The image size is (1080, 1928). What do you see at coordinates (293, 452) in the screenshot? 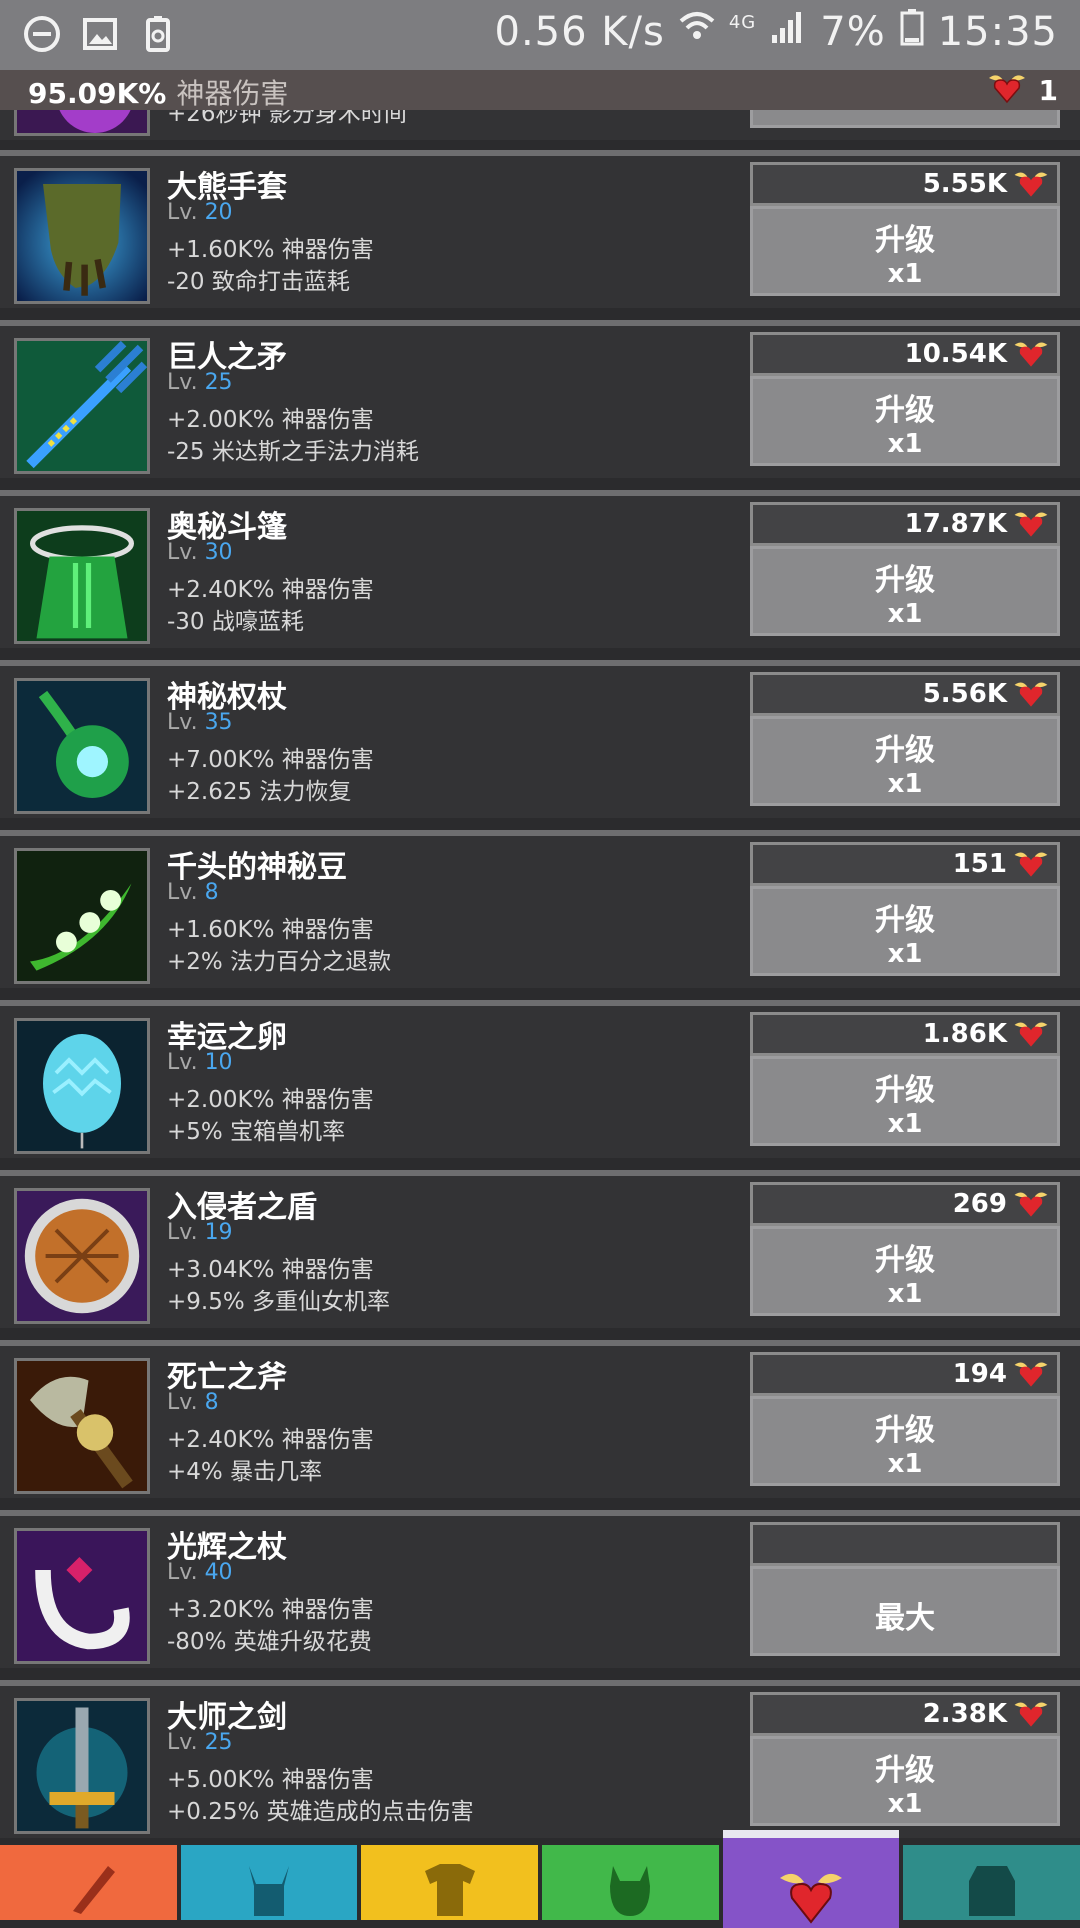
I see `artifact-bonus-effect: -25 米达斯之手法力消耗` at bounding box center [293, 452].